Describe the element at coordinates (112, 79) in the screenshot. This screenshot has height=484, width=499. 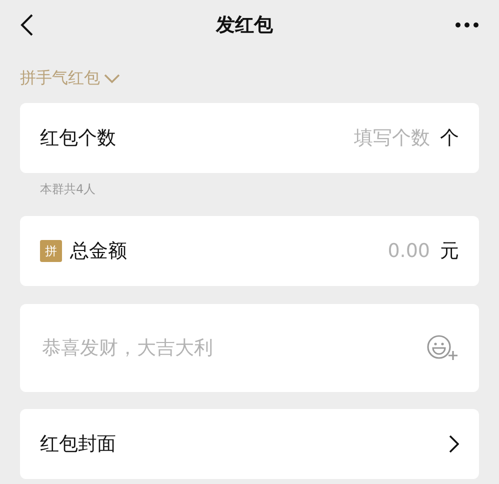
I see `chevron-down-icon` at that location.